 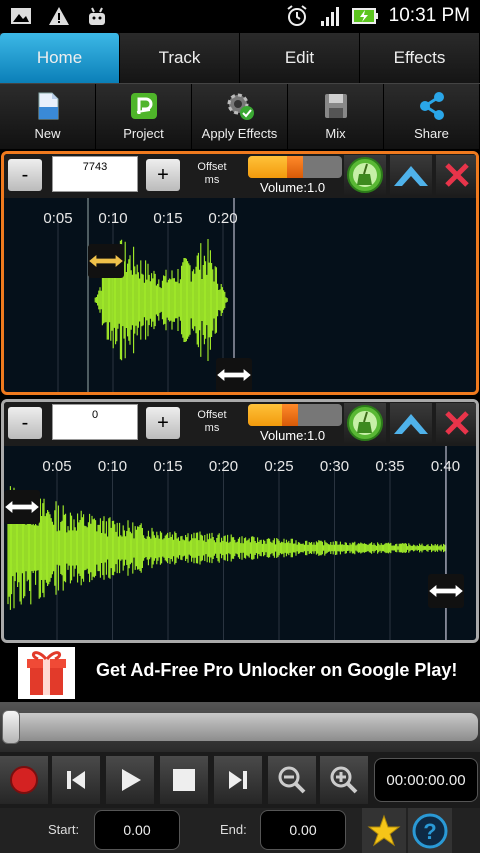 I want to click on play-button, so click(x=130, y=780).